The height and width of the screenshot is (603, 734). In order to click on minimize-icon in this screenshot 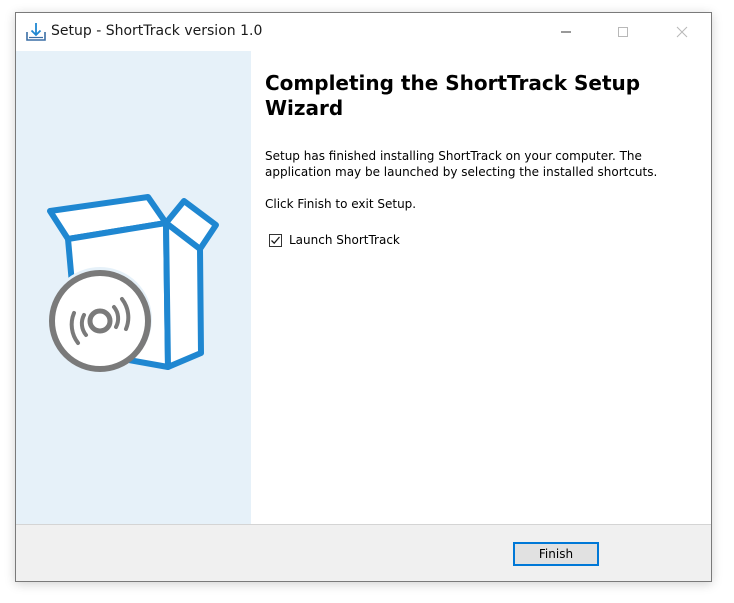, I will do `click(566, 32)`.